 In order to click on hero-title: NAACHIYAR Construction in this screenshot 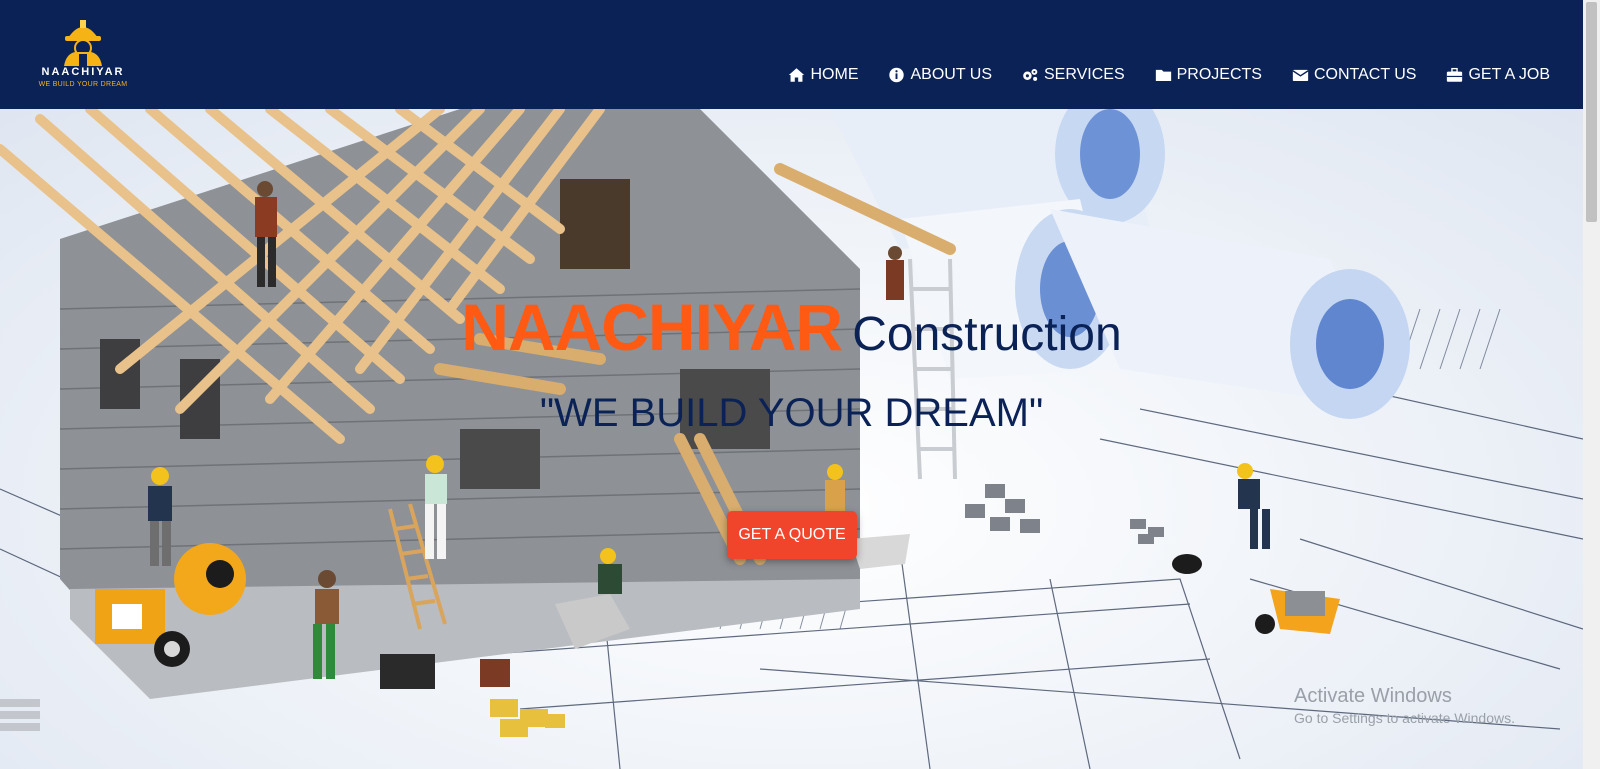, I will do `click(791, 327)`.